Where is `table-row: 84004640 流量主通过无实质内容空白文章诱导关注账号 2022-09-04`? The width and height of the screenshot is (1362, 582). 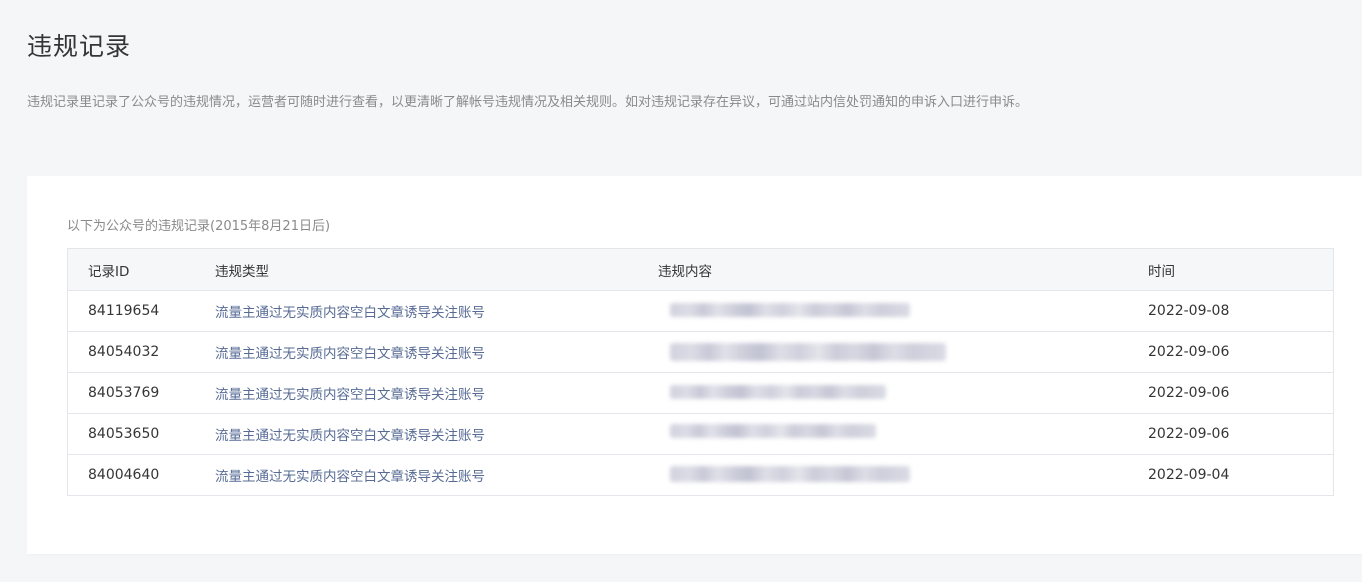
table-row: 84004640 流量主通过无实质内容空白文章诱导关注账号 2022-09-04 is located at coordinates (700, 474).